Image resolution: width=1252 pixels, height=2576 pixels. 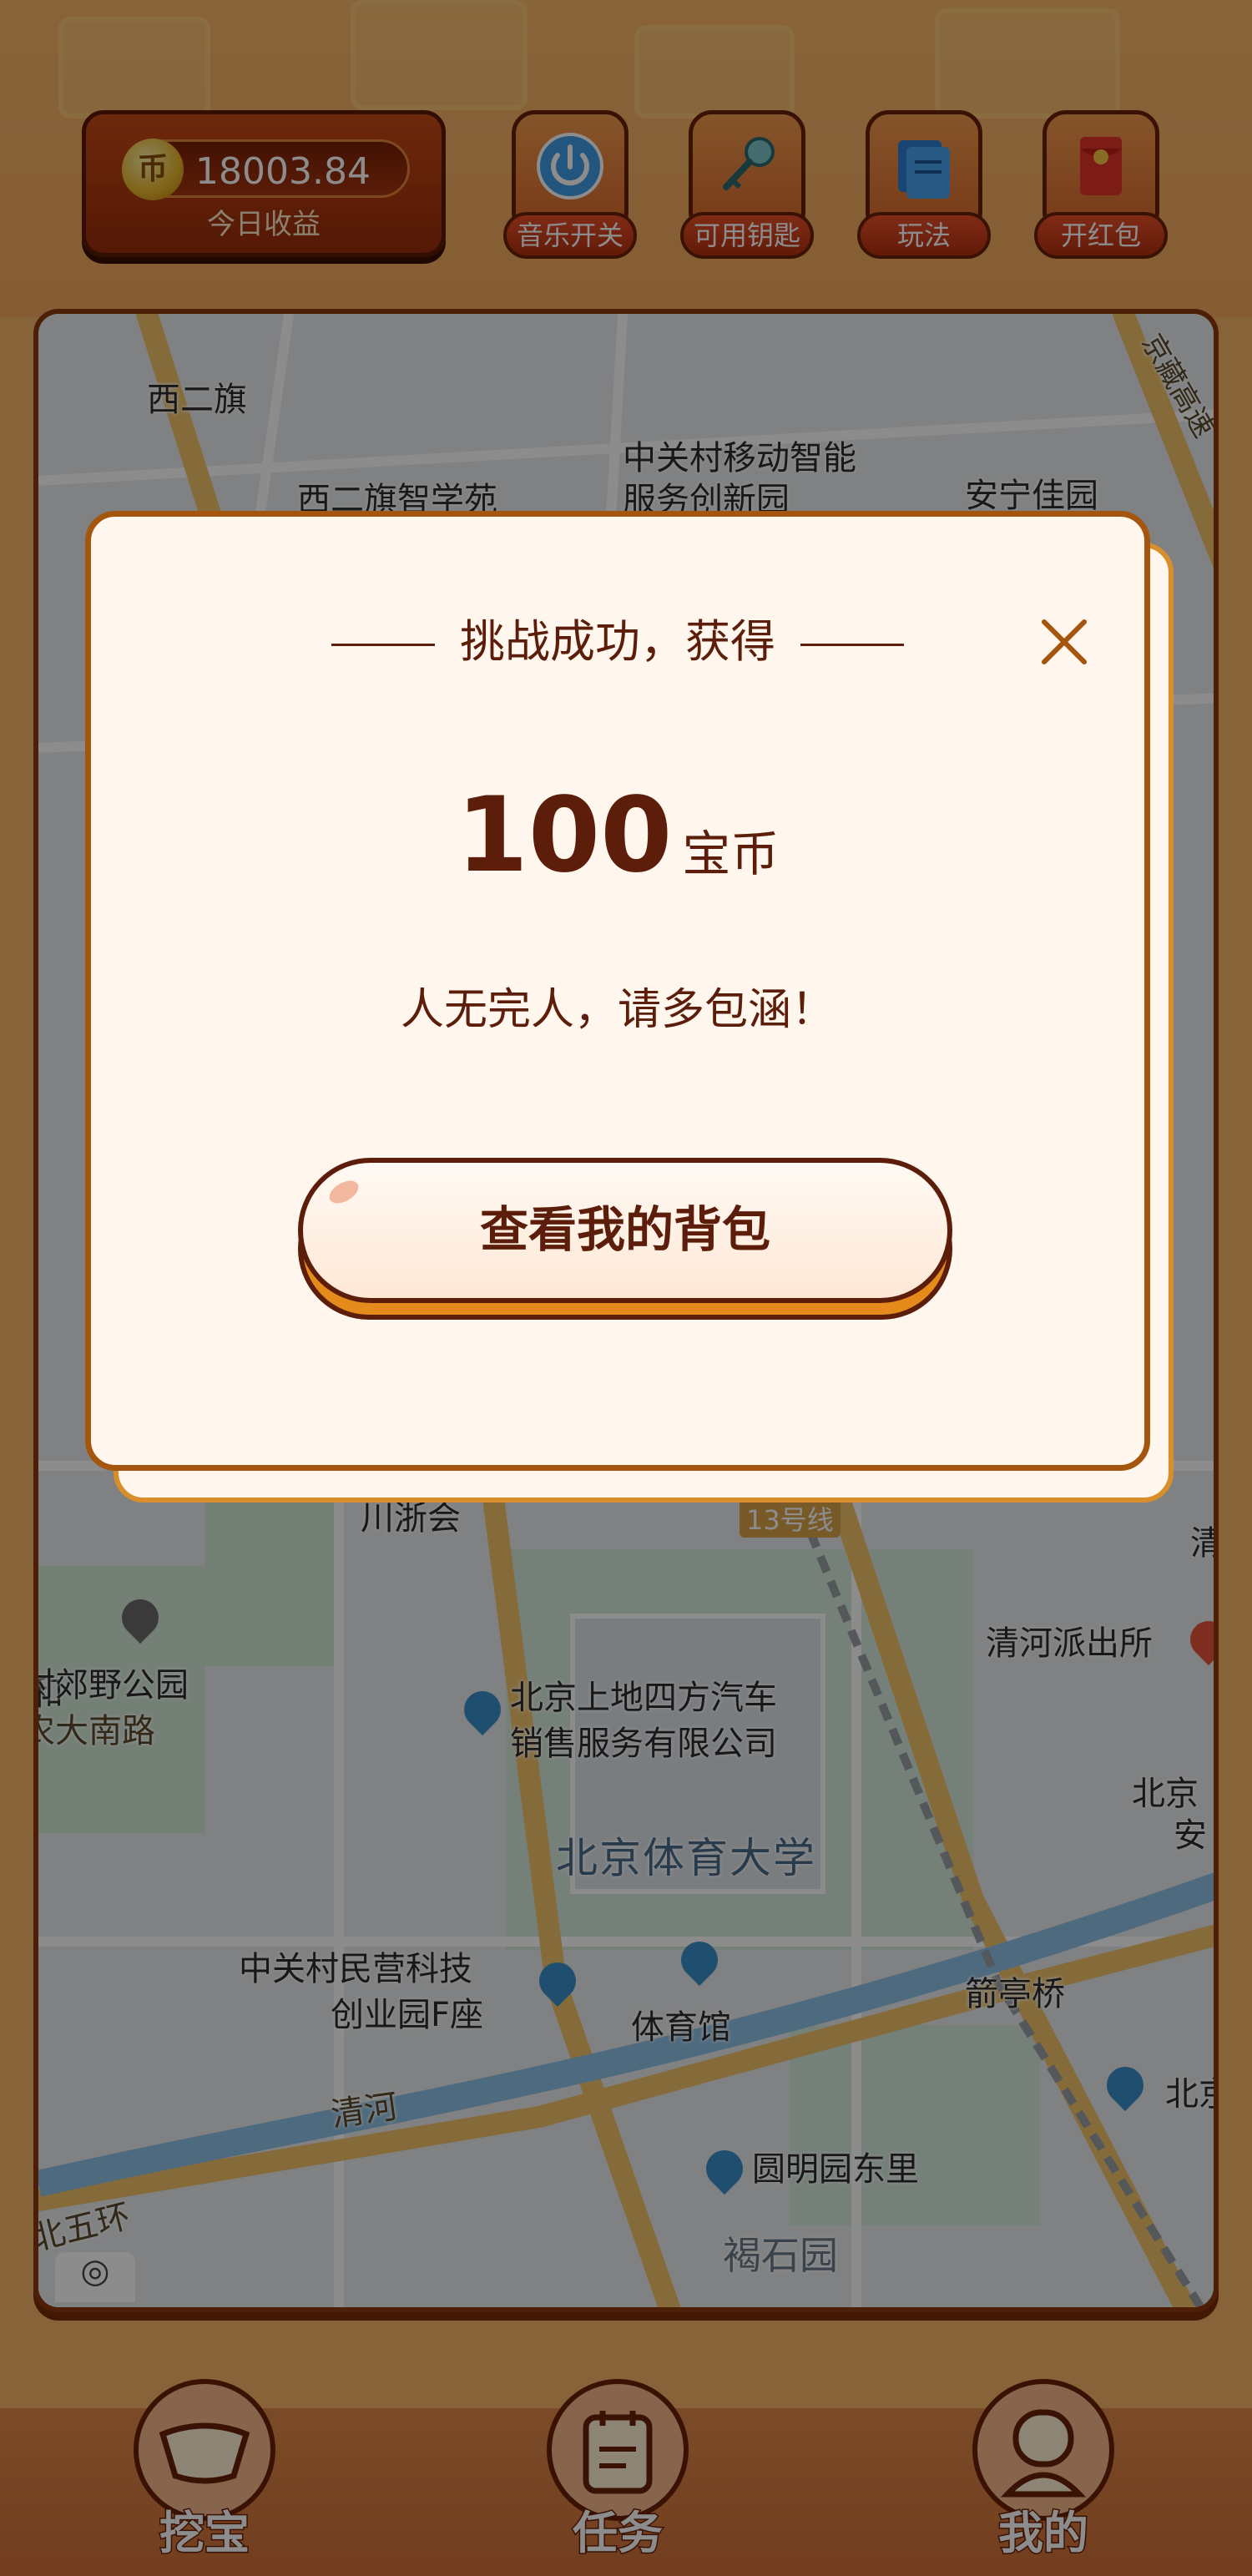 What do you see at coordinates (383, 644) in the screenshot?
I see `title-divider-left` at bounding box center [383, 644].